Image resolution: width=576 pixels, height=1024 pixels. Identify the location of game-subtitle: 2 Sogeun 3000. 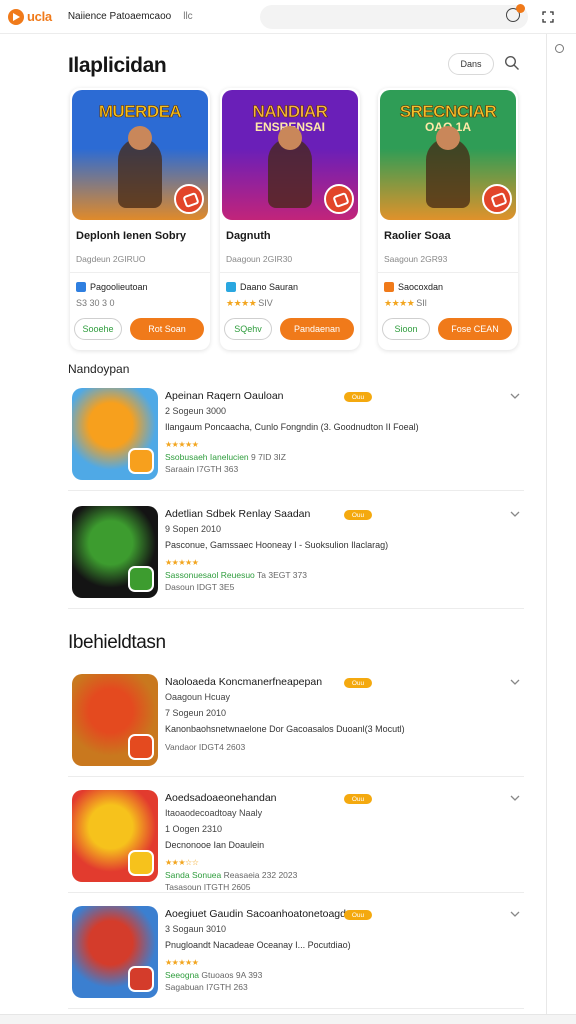
(196, 411).